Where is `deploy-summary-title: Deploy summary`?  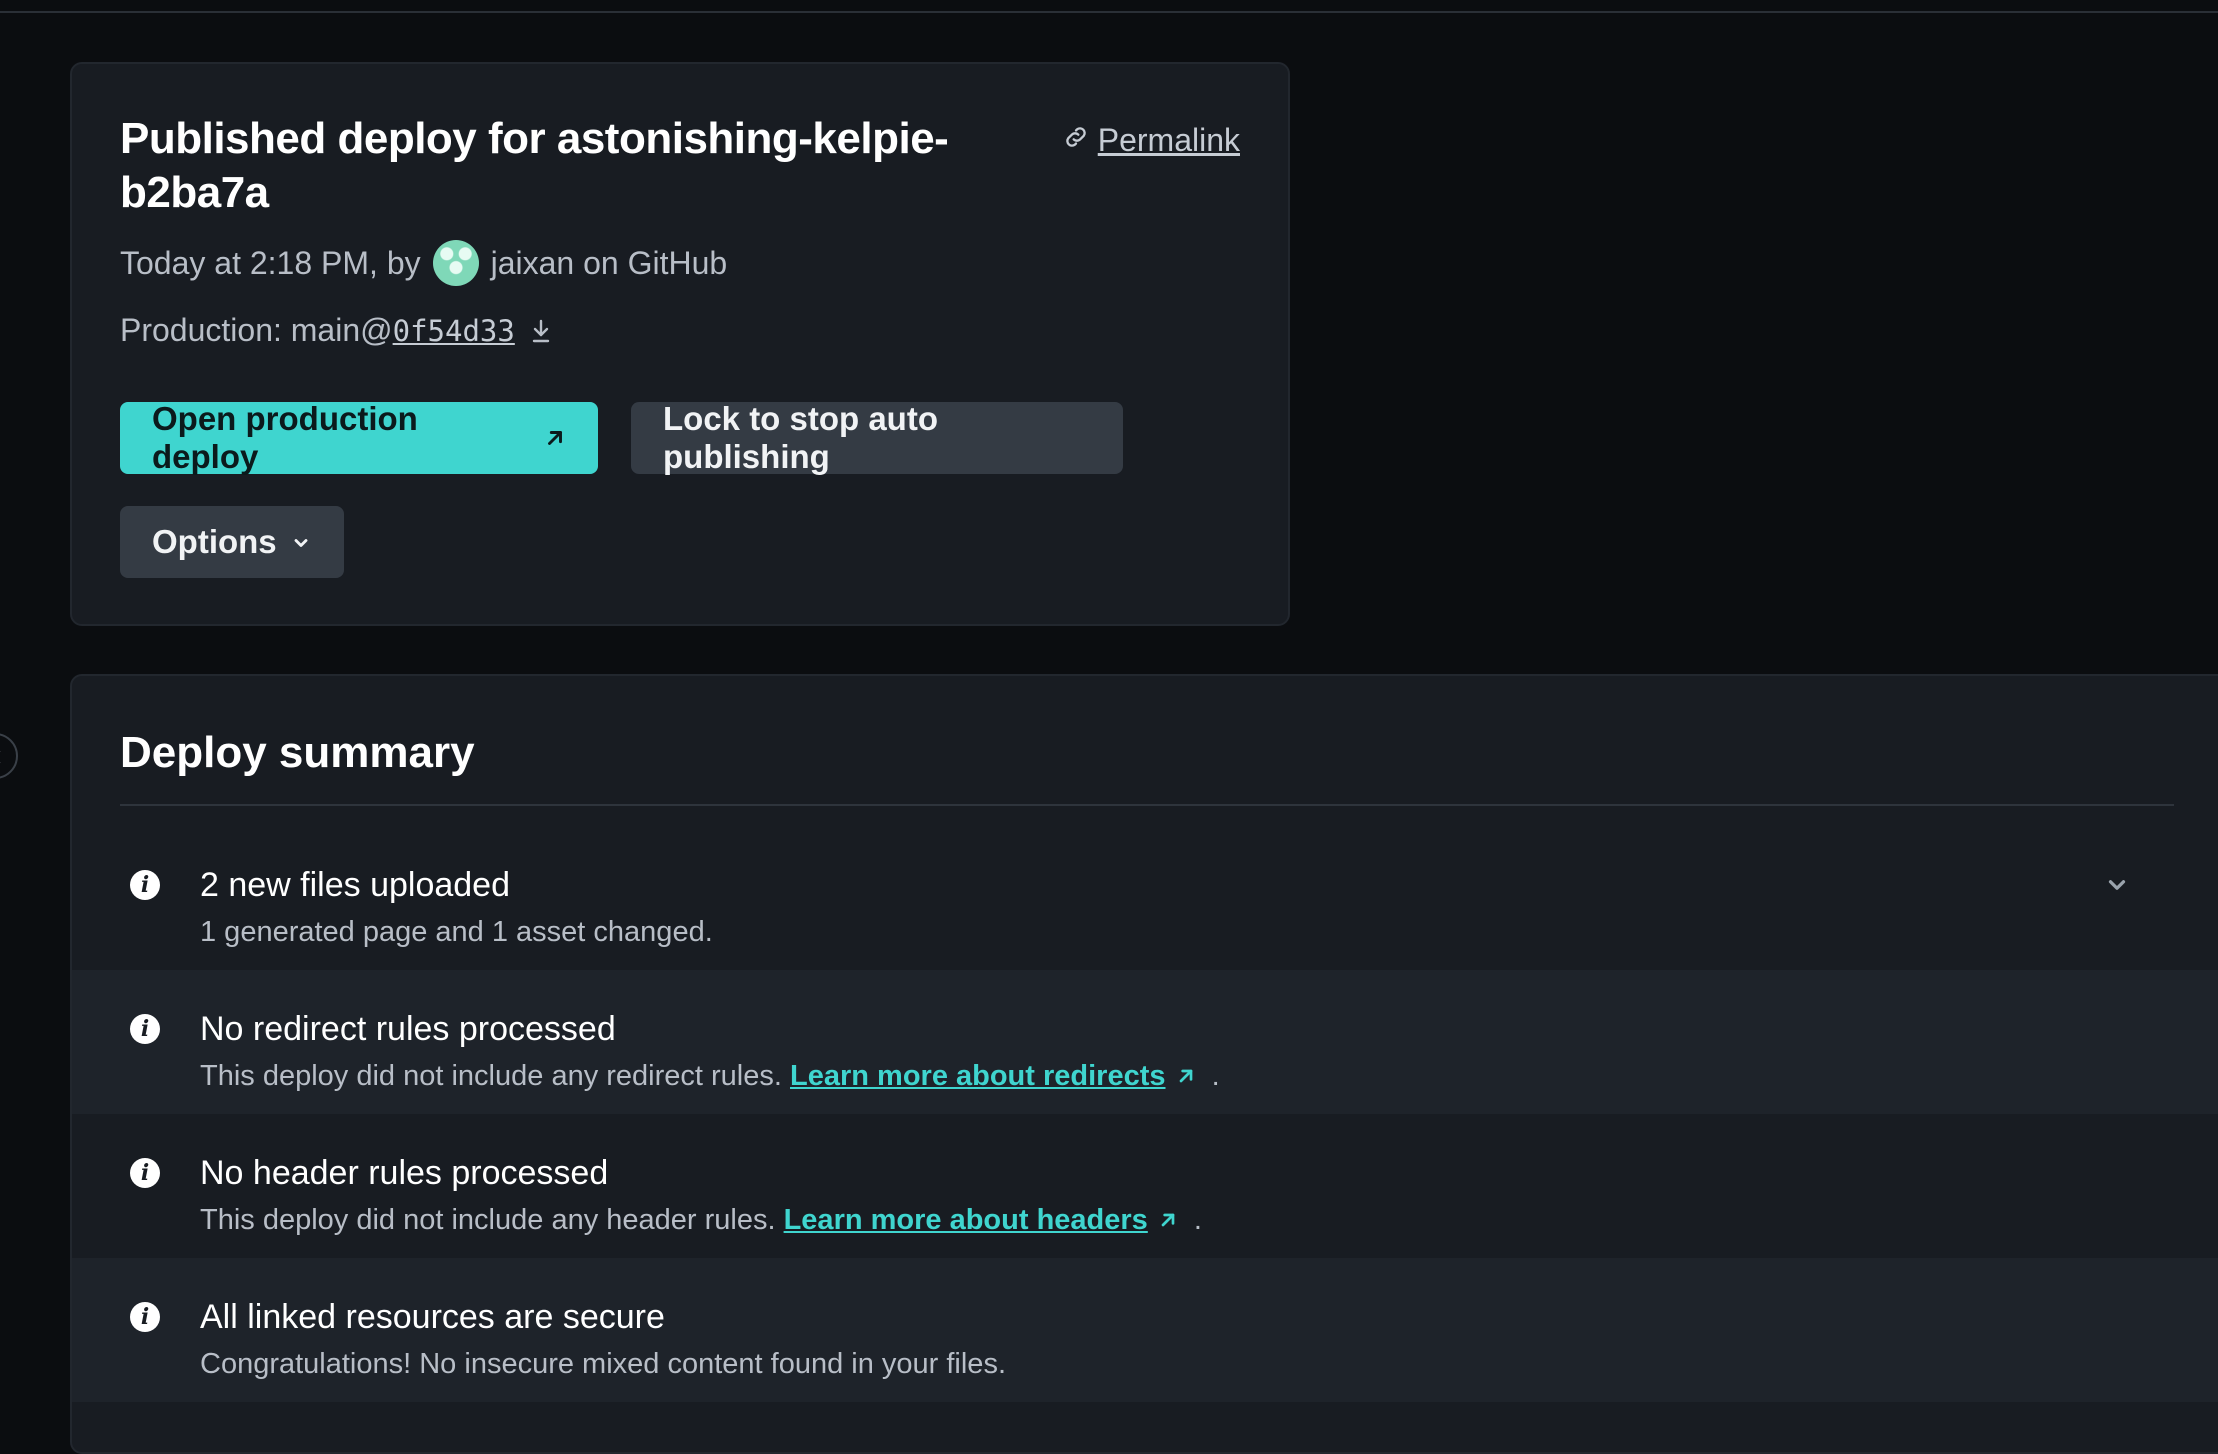
deploy-summary-title: Deploy summary is located at coordinates (297, 752).